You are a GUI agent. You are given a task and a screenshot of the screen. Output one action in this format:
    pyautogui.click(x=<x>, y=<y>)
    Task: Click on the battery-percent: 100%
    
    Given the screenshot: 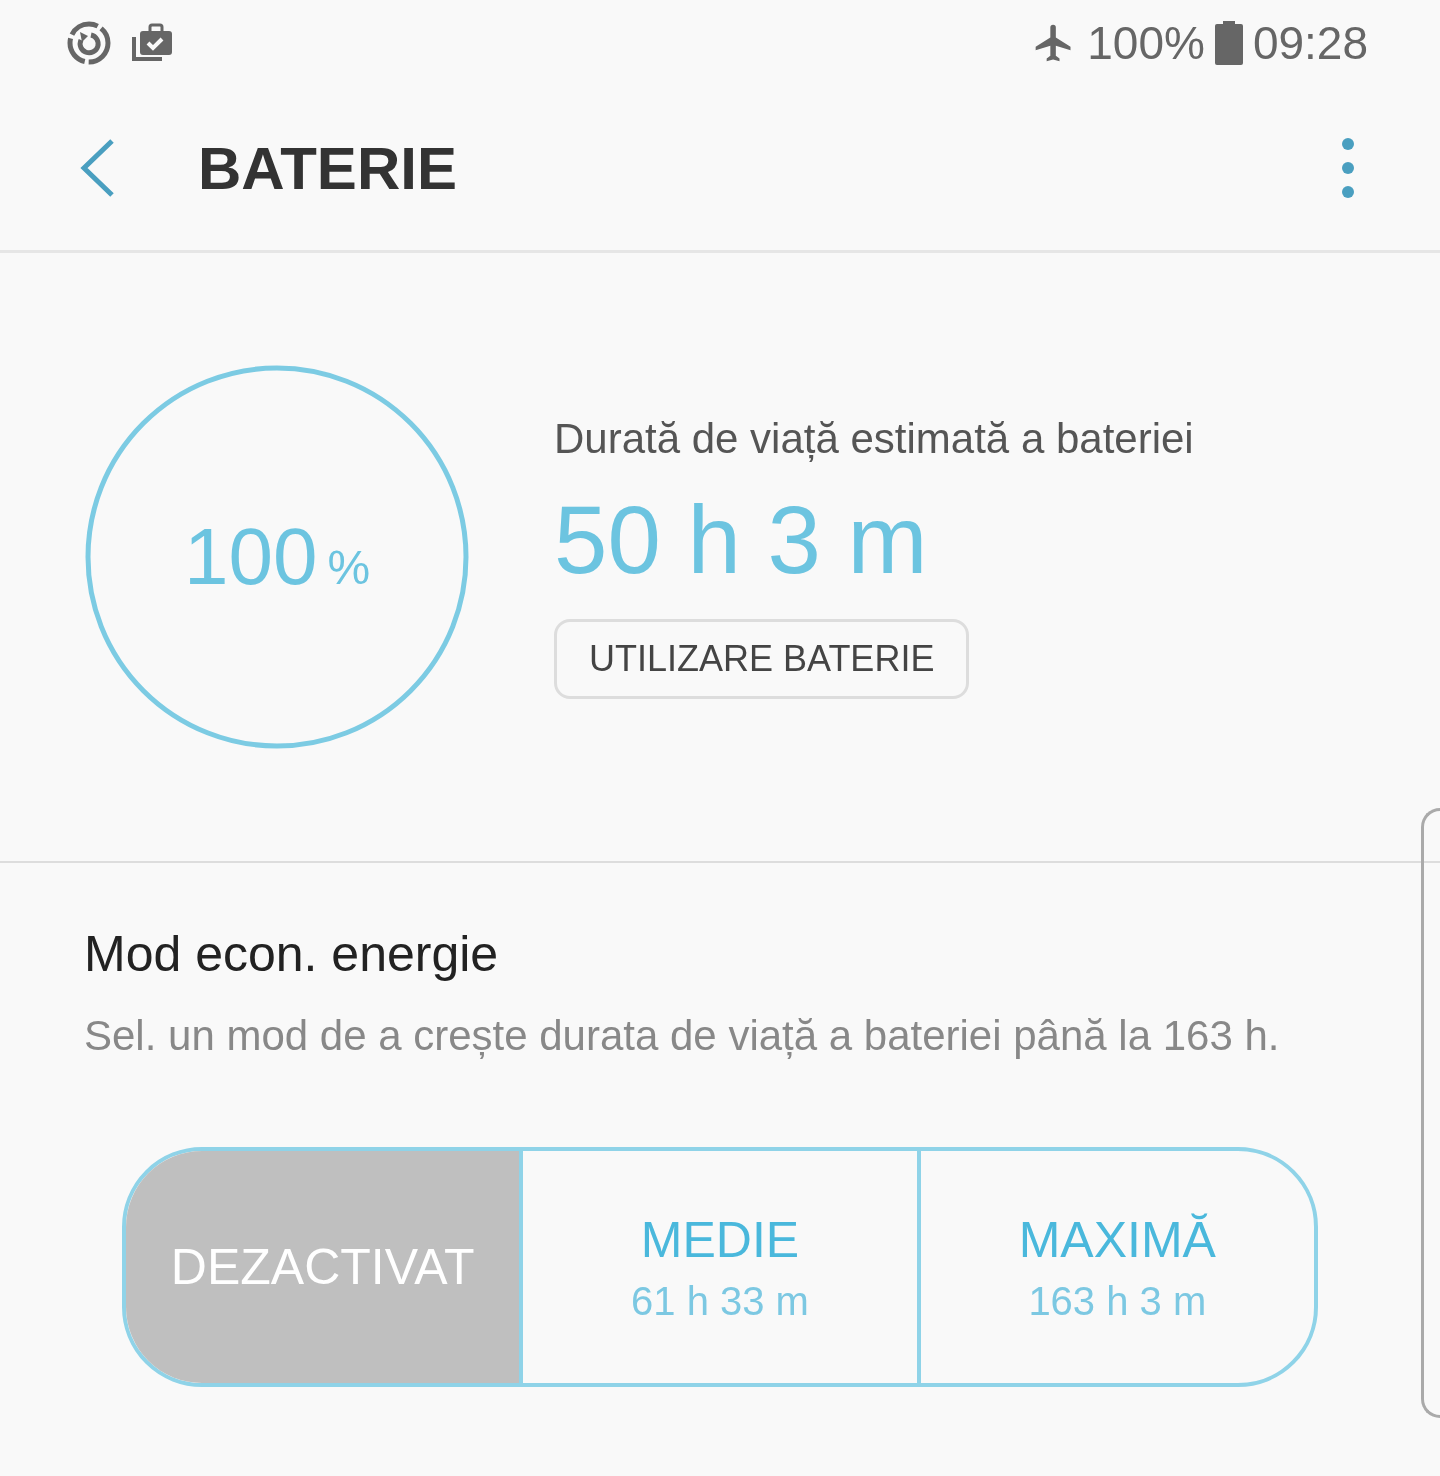 What is the action you would take?
    pyautogui.click(x=1146, y=43)
    